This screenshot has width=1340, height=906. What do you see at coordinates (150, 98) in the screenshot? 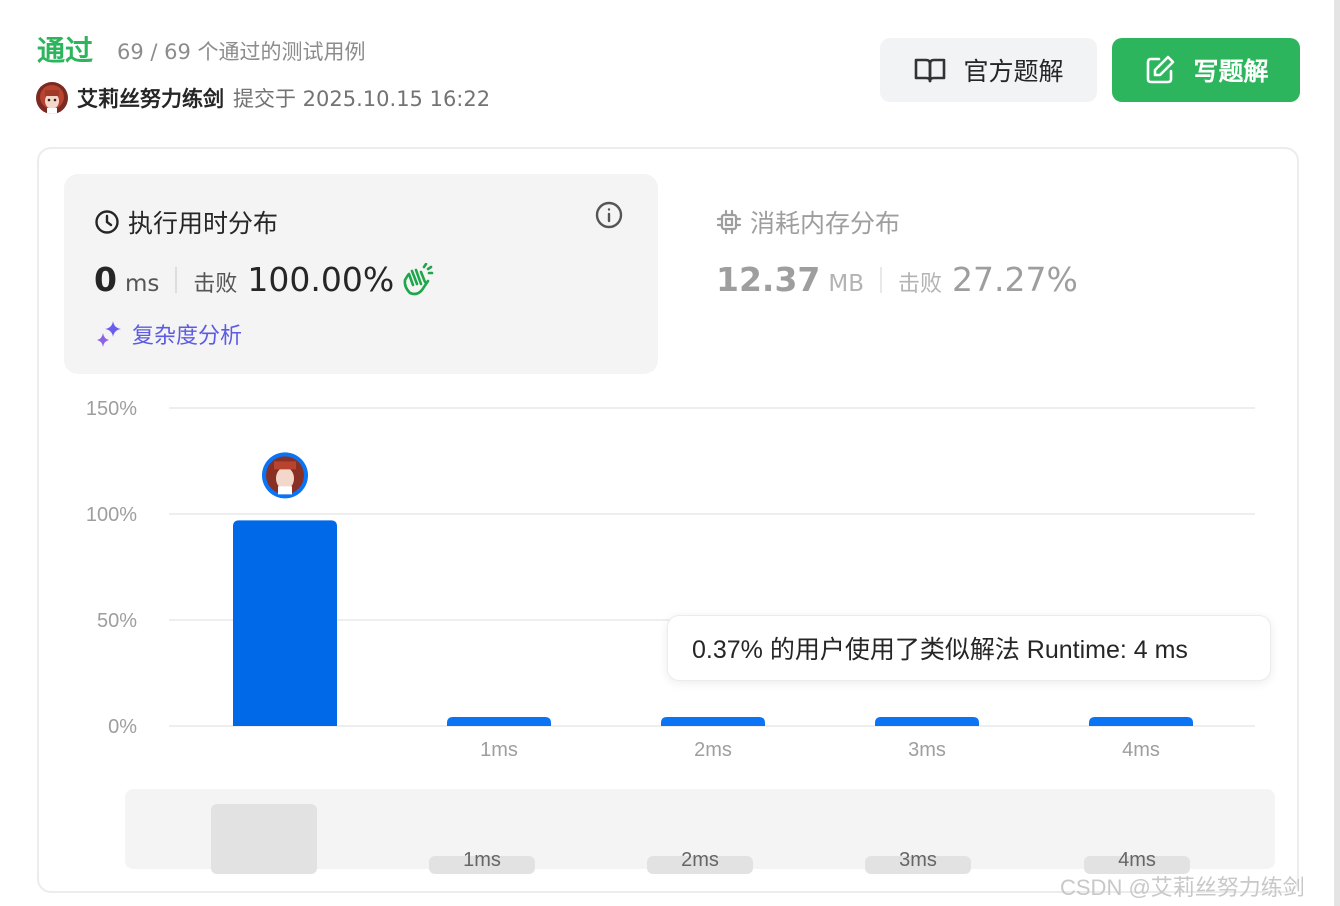
I see `submitter-name: 艾莉丝努力练剑` at bounding box center [150, 98].